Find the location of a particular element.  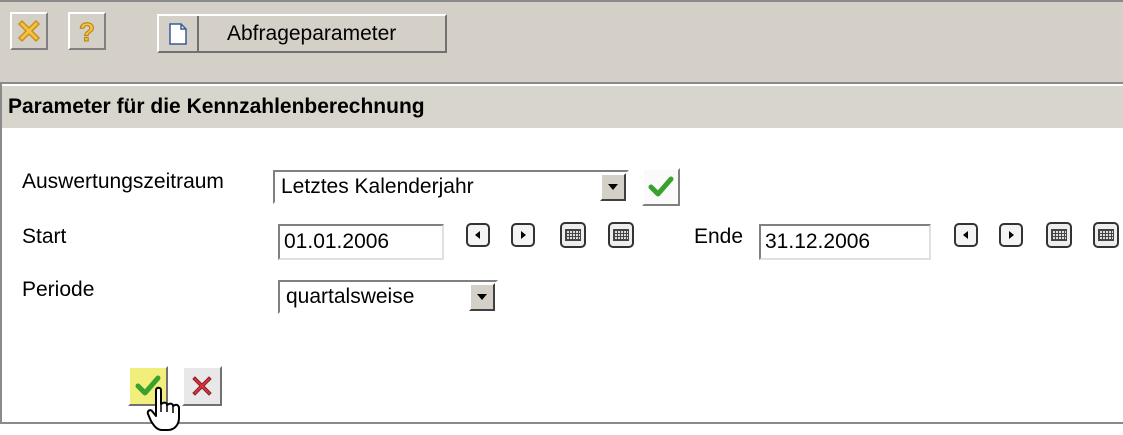

zeitraum-value: Letztes Kalenderjahr is located at coordinates (377, 186).